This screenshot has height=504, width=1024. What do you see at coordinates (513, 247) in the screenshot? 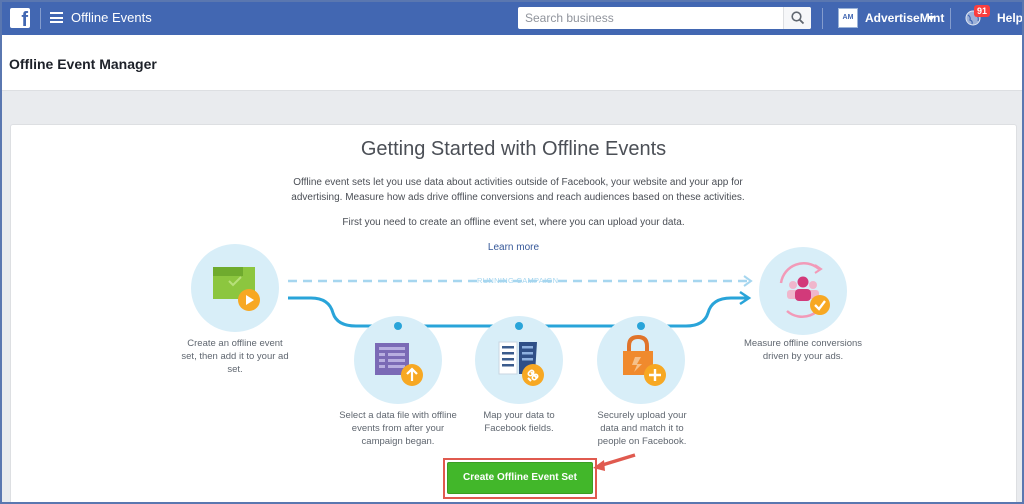
I see `learn-more-link: Learn more` at bounding box center [513, 247].